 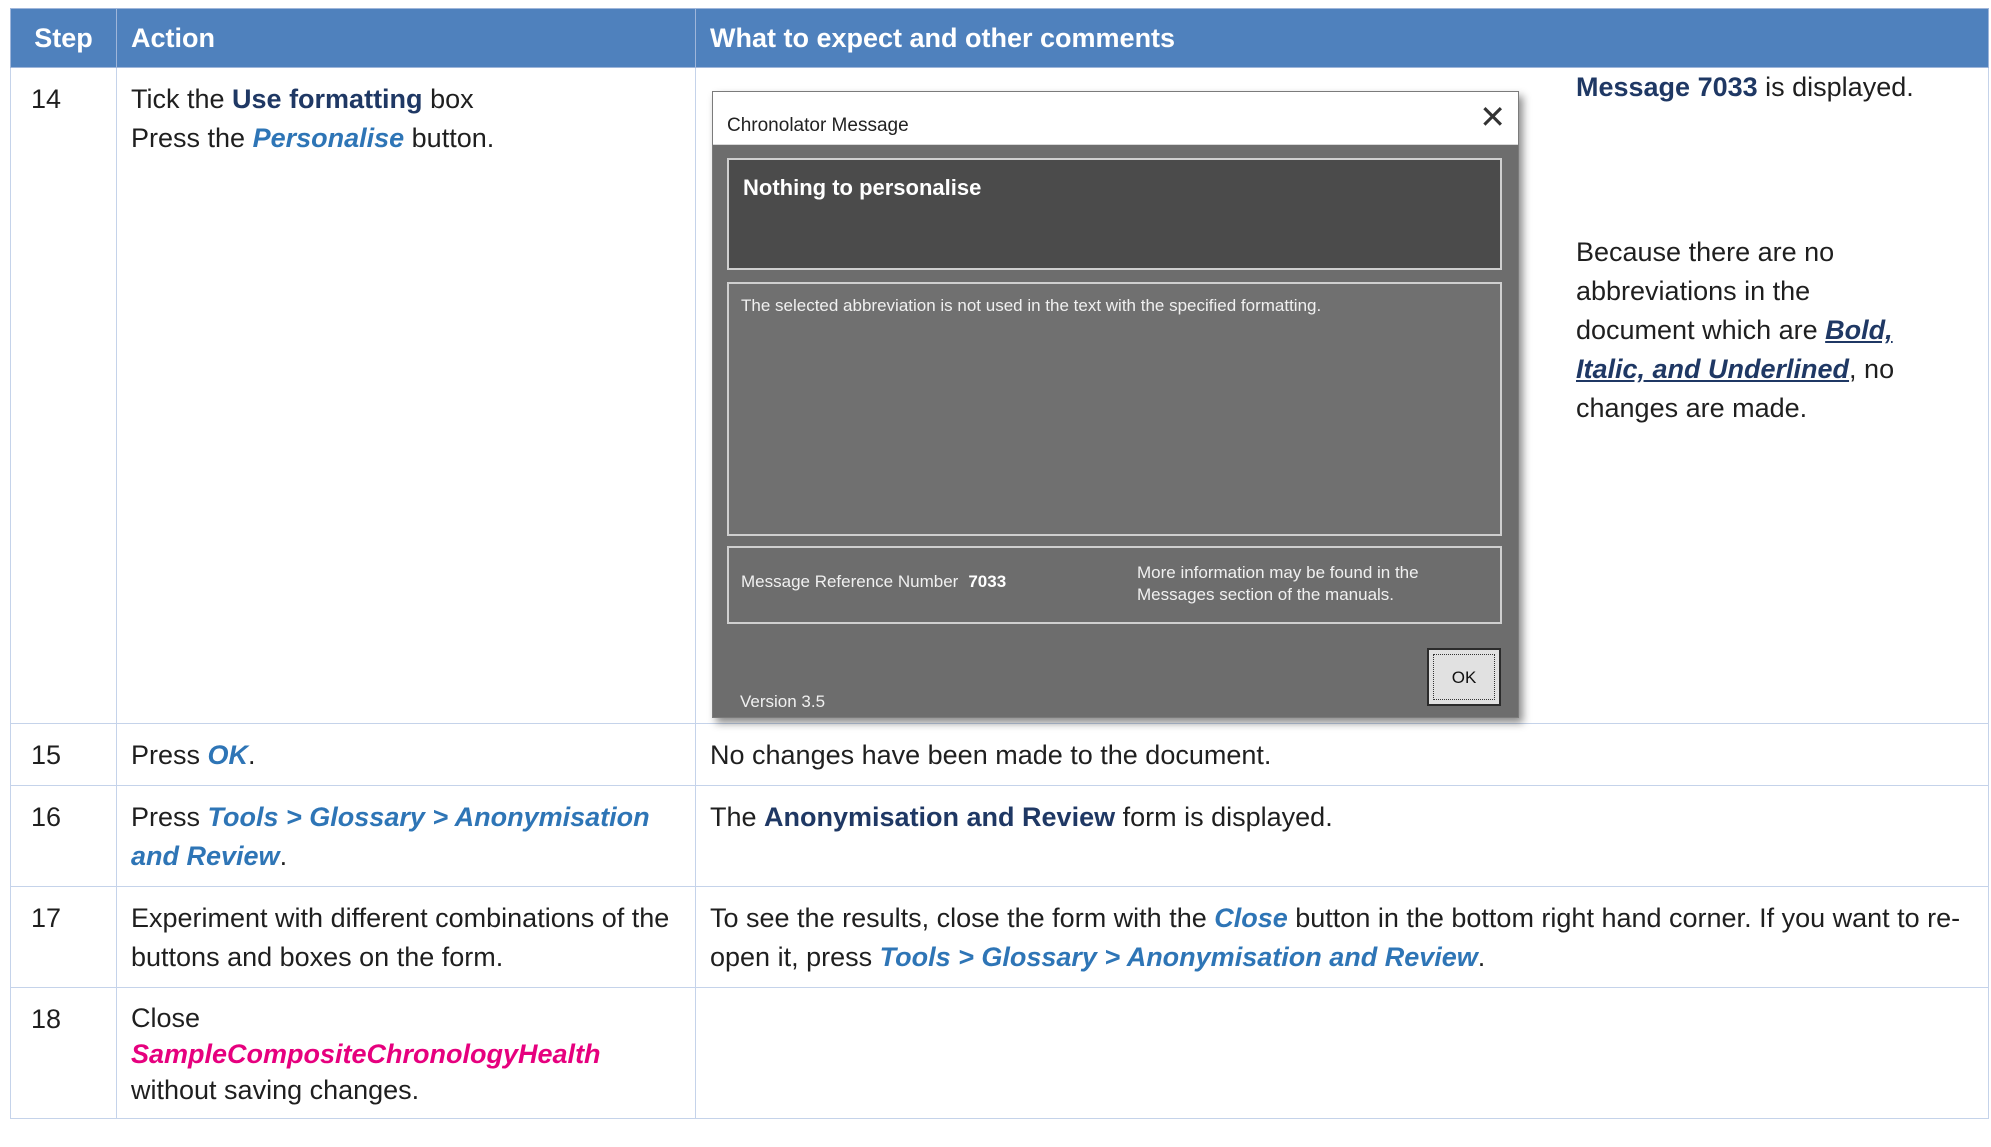 I want to click on version-label: Version 3.5, so click(x=783, y=701).